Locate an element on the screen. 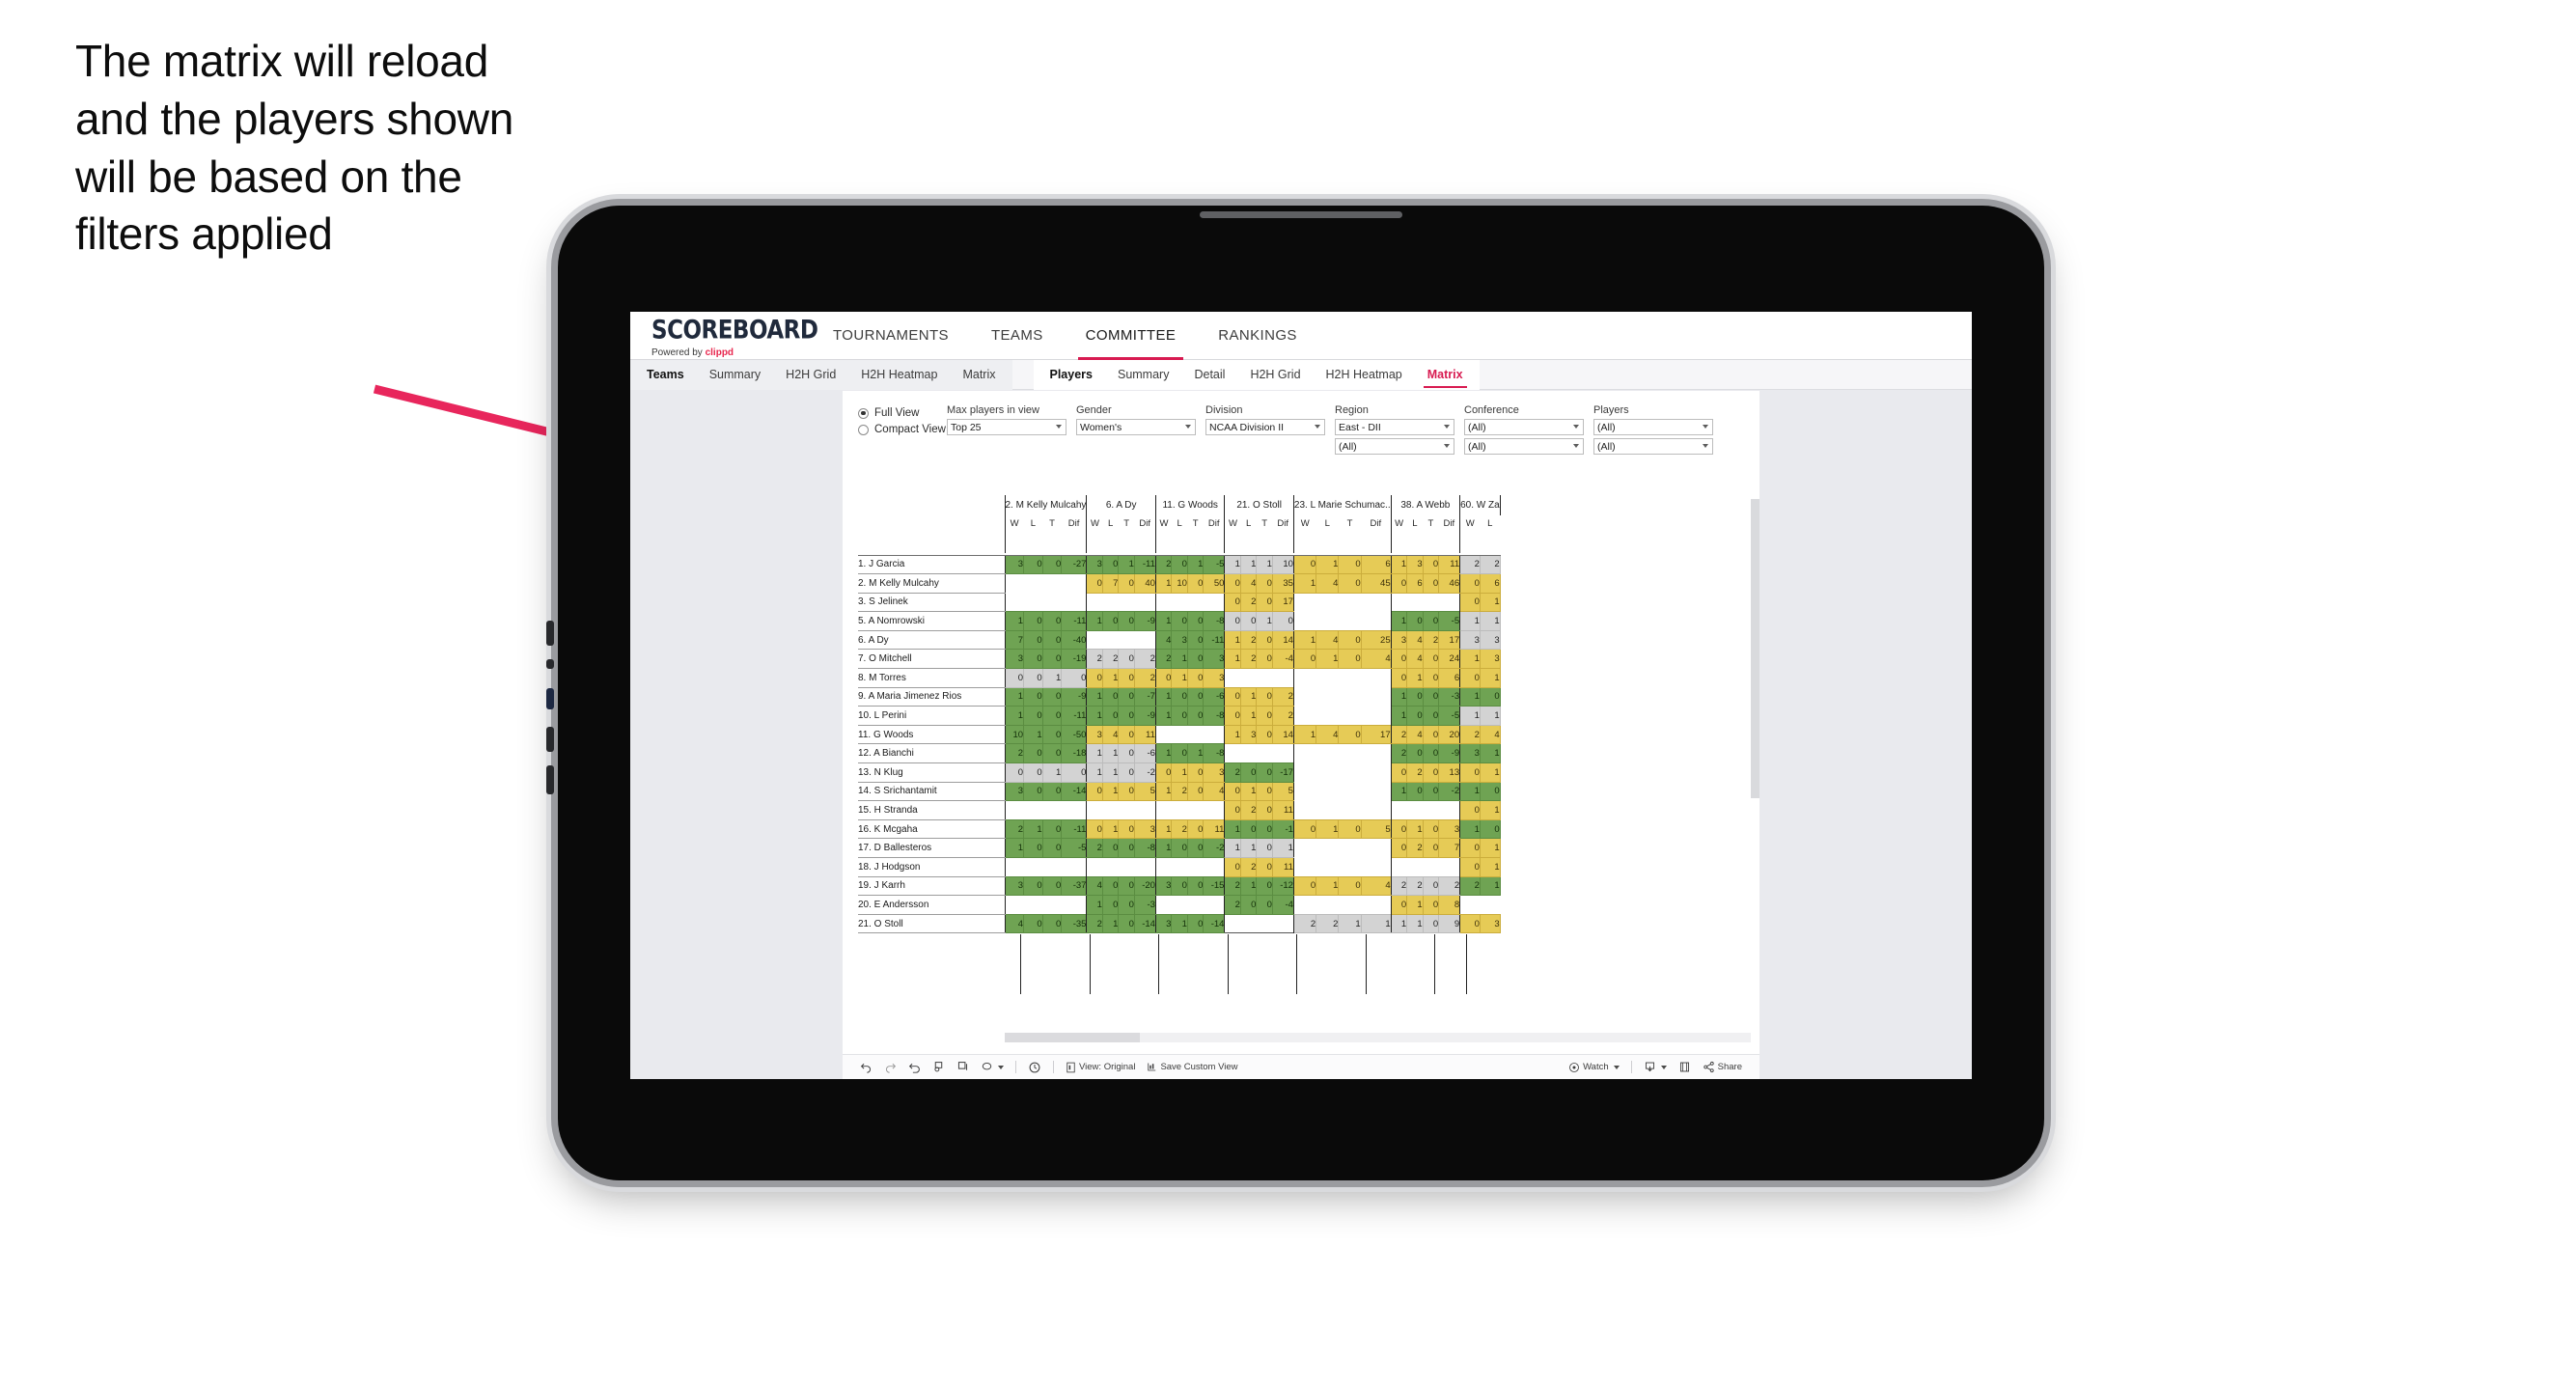 This screenshot has width=2576, height=1386. matrix-cell: 4 is located at coordinates (1376, 659).